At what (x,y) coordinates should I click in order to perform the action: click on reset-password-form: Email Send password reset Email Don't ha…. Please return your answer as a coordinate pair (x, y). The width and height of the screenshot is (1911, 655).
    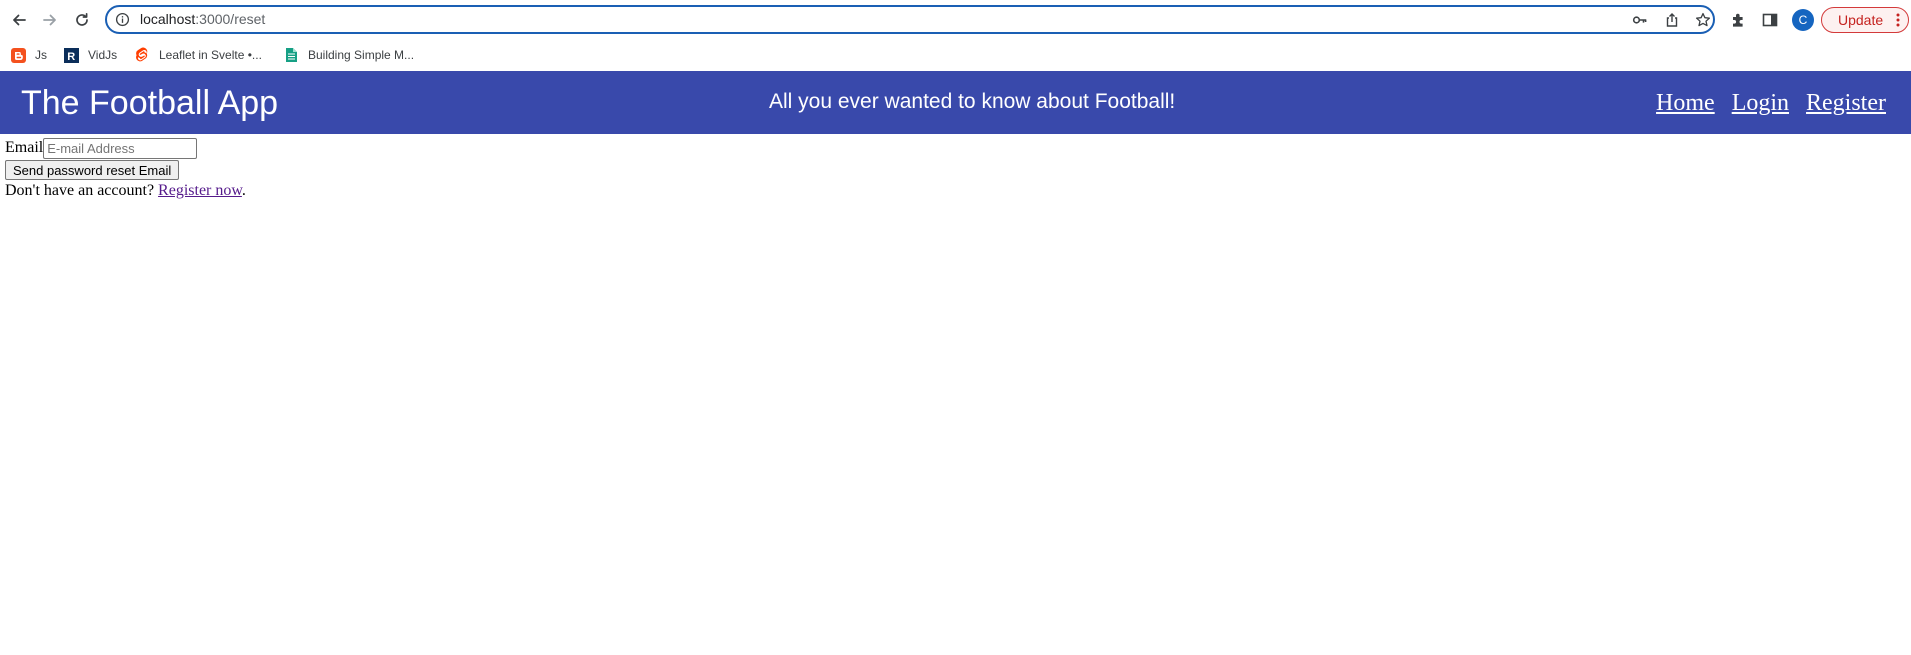
    Looking at the image, I should click on (125, 169).